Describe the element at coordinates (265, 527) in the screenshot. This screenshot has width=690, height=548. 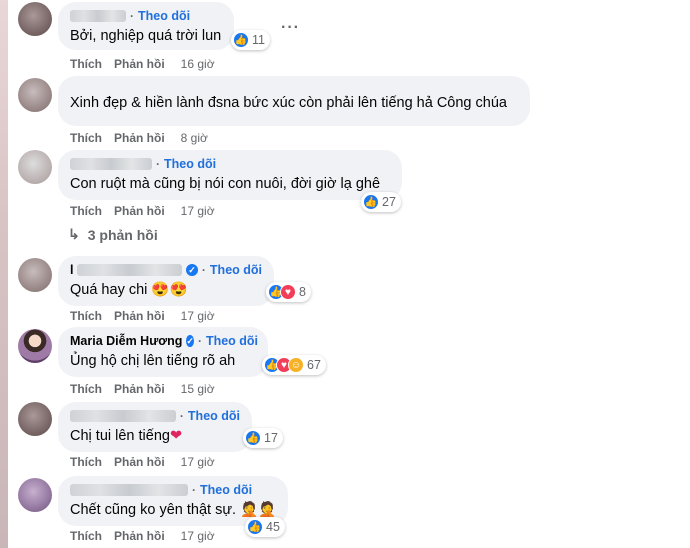
I see `reaction-summary: 👍 45` at that location.